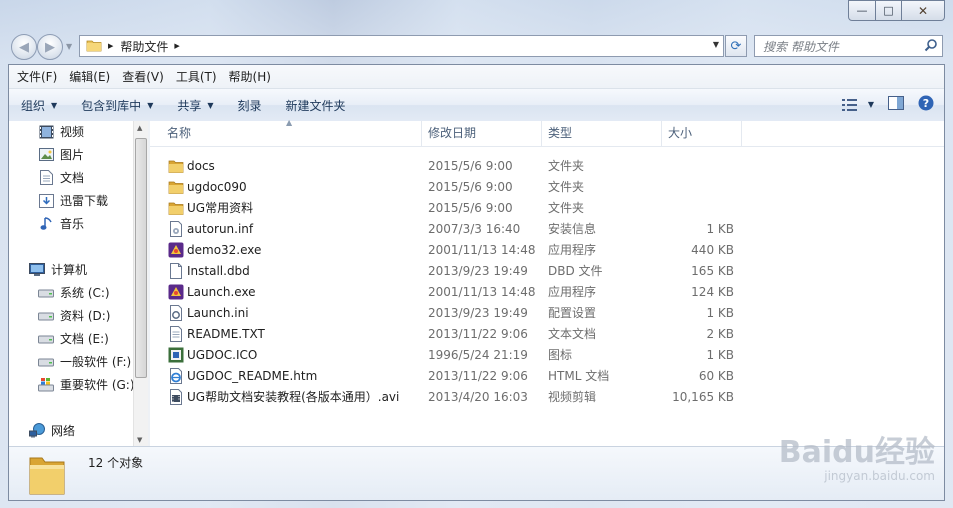 This screenshot has width=953, height=508. I want to click on file-type: 配置设置, so click(572, 313).